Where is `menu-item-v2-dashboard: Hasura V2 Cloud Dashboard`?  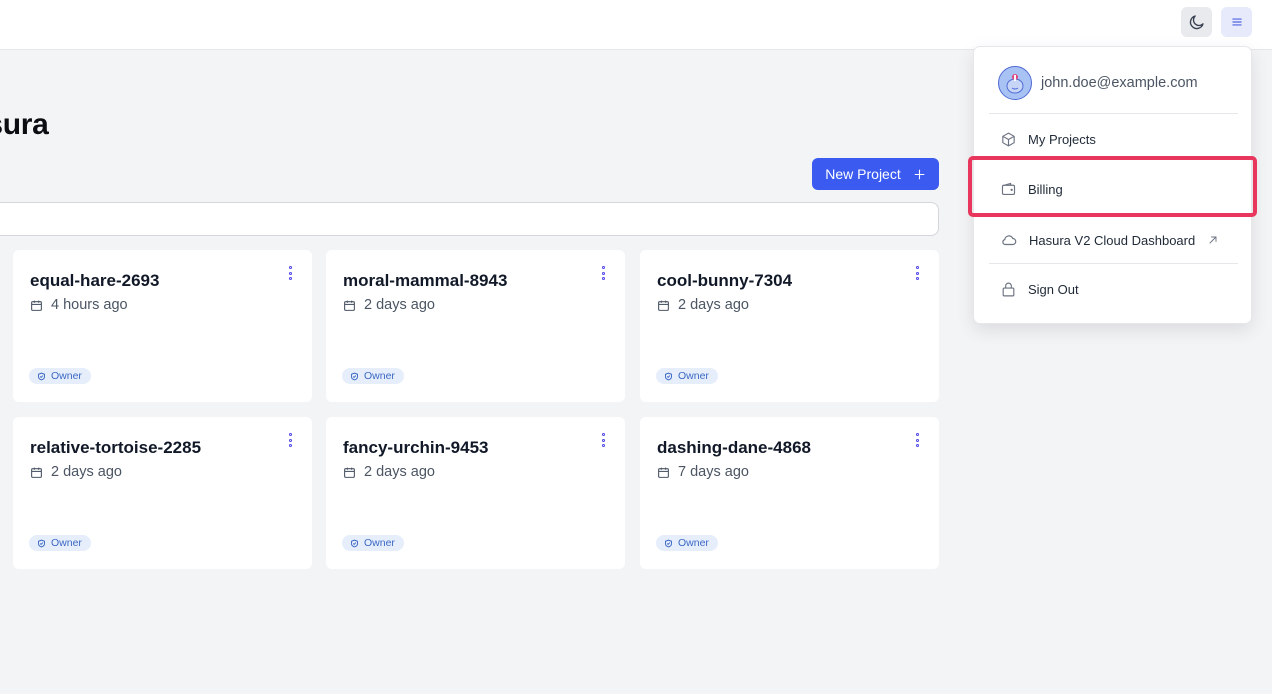
menu-item-v2-dashboard: Hasura V2 Cloud Dashboard is located at coordinates (1109, 240).